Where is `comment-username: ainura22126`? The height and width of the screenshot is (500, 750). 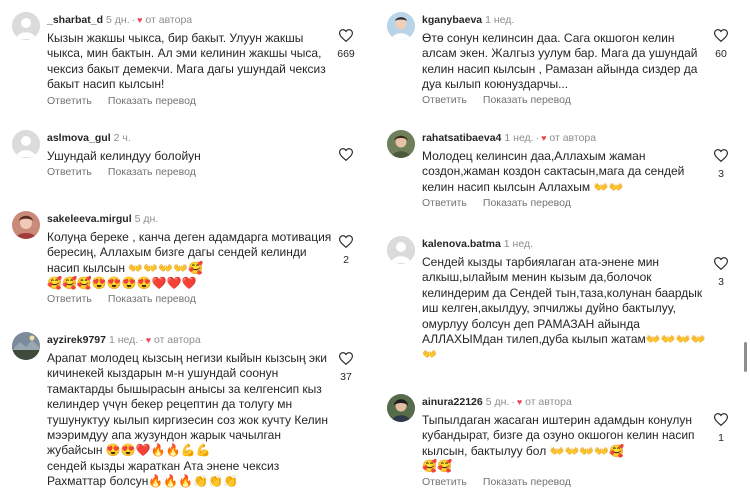
comment-username: ainura22126 is located at coordinates (452, 402).